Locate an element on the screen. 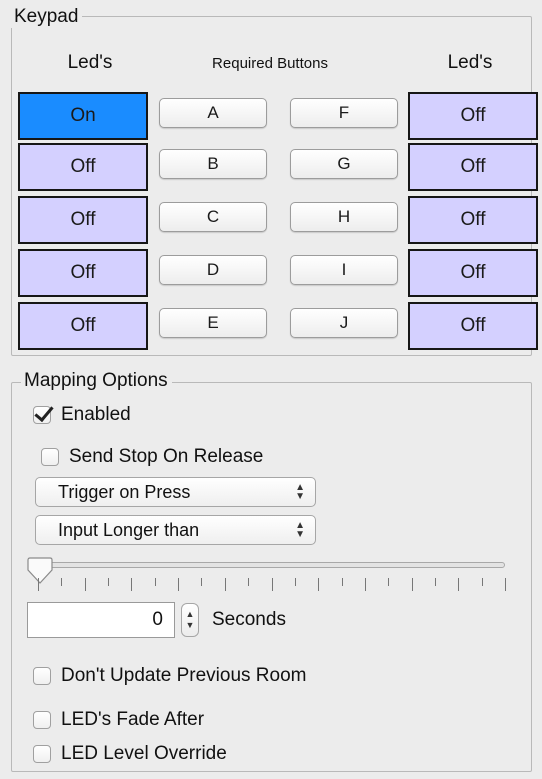 Image resolution: width=542 pixels, height=779 pixels. fade-after-checkbox is located at coordinates (42, 720).